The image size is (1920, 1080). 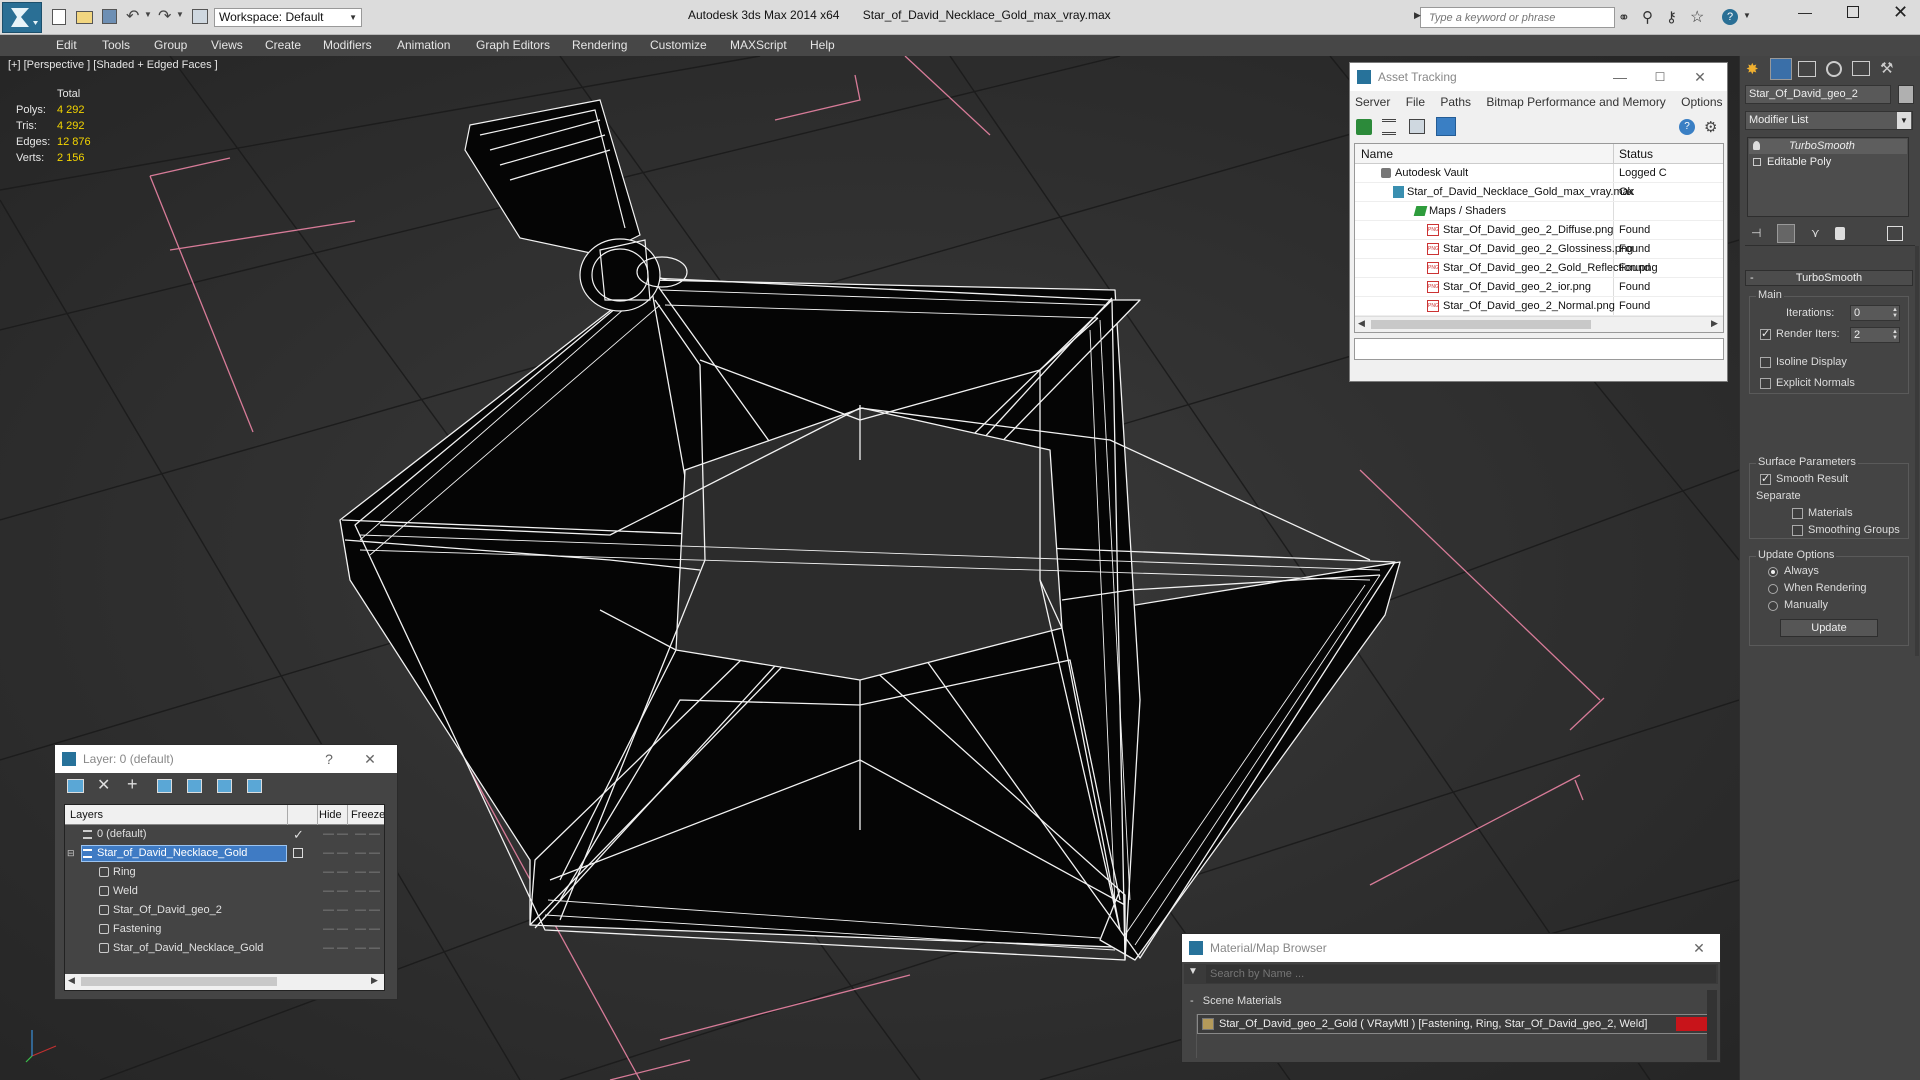 I want to click on configure-sets-icon, so click(x=1895, y=233).